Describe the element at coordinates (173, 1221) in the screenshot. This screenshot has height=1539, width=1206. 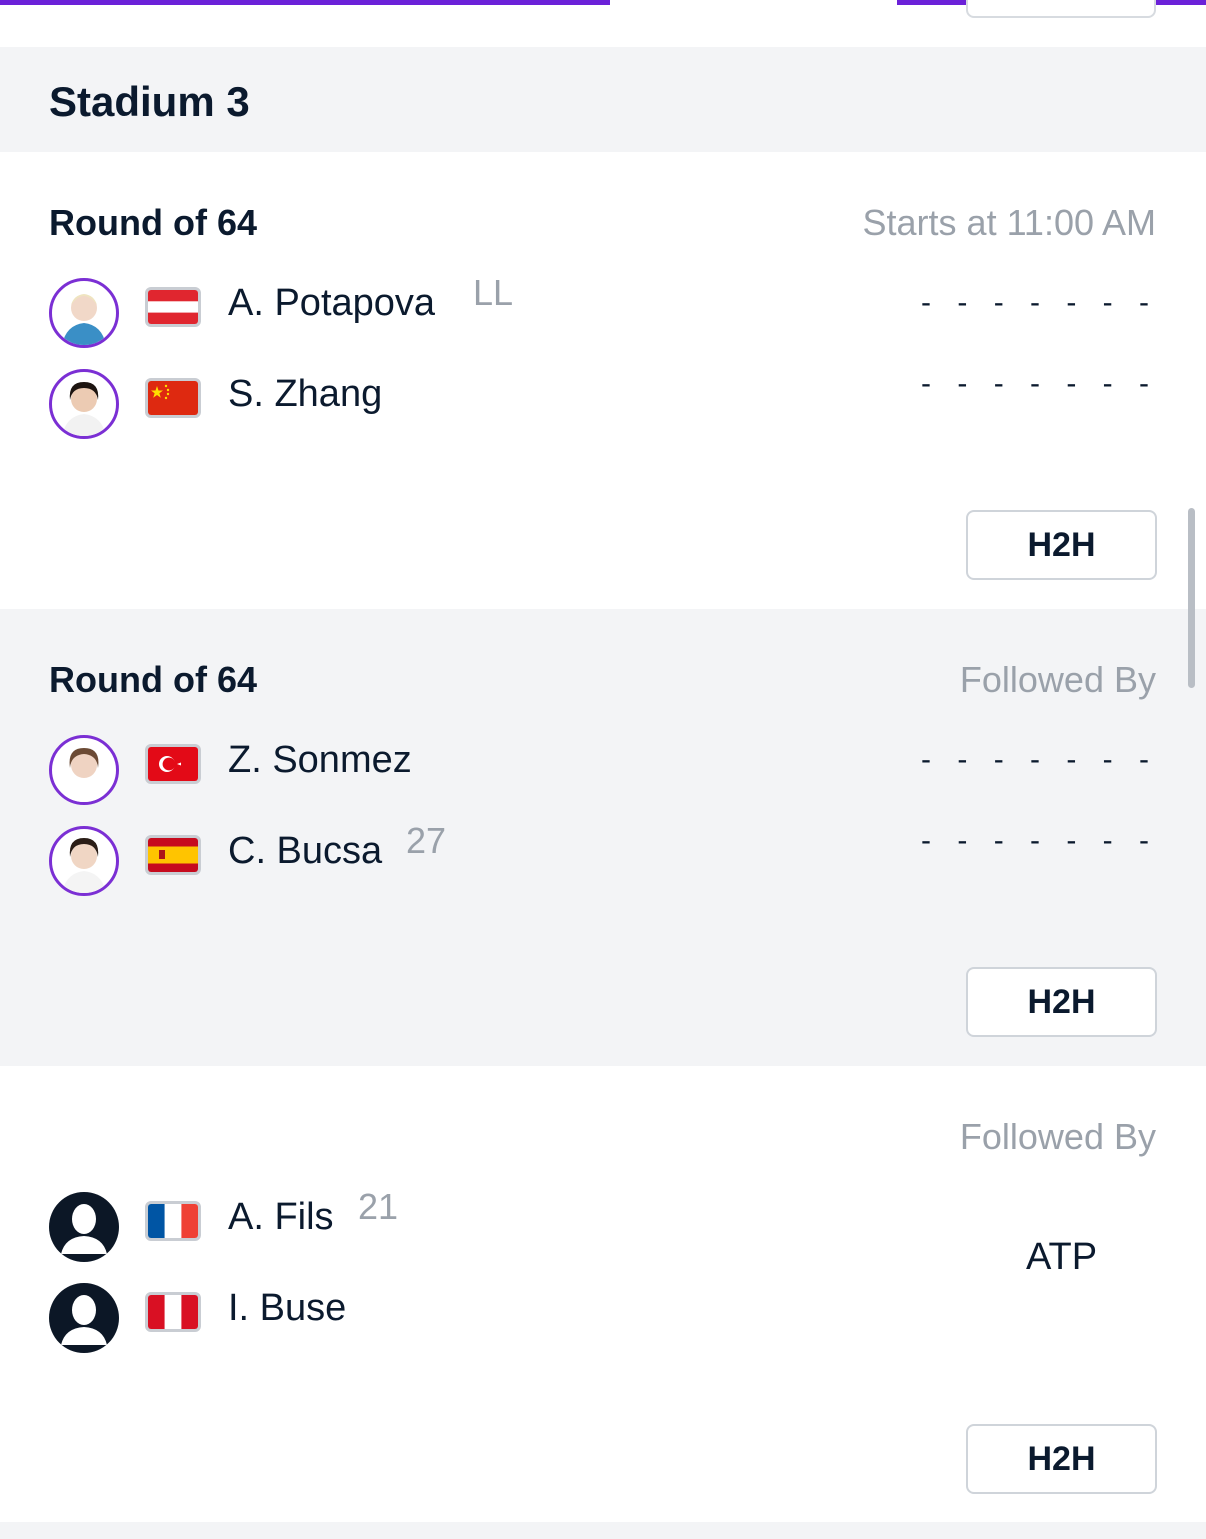
I see `france-flag-icon` at that location.